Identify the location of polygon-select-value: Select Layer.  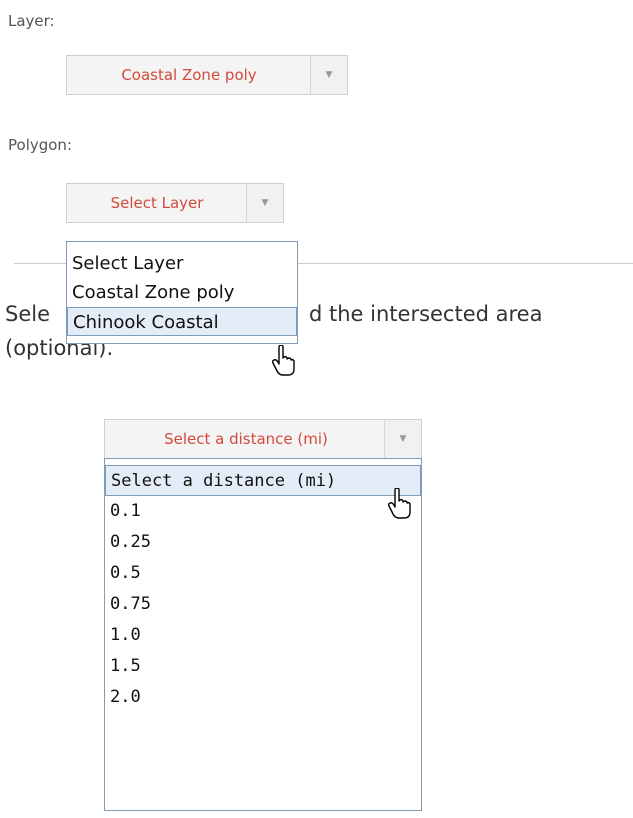
(157, 203).